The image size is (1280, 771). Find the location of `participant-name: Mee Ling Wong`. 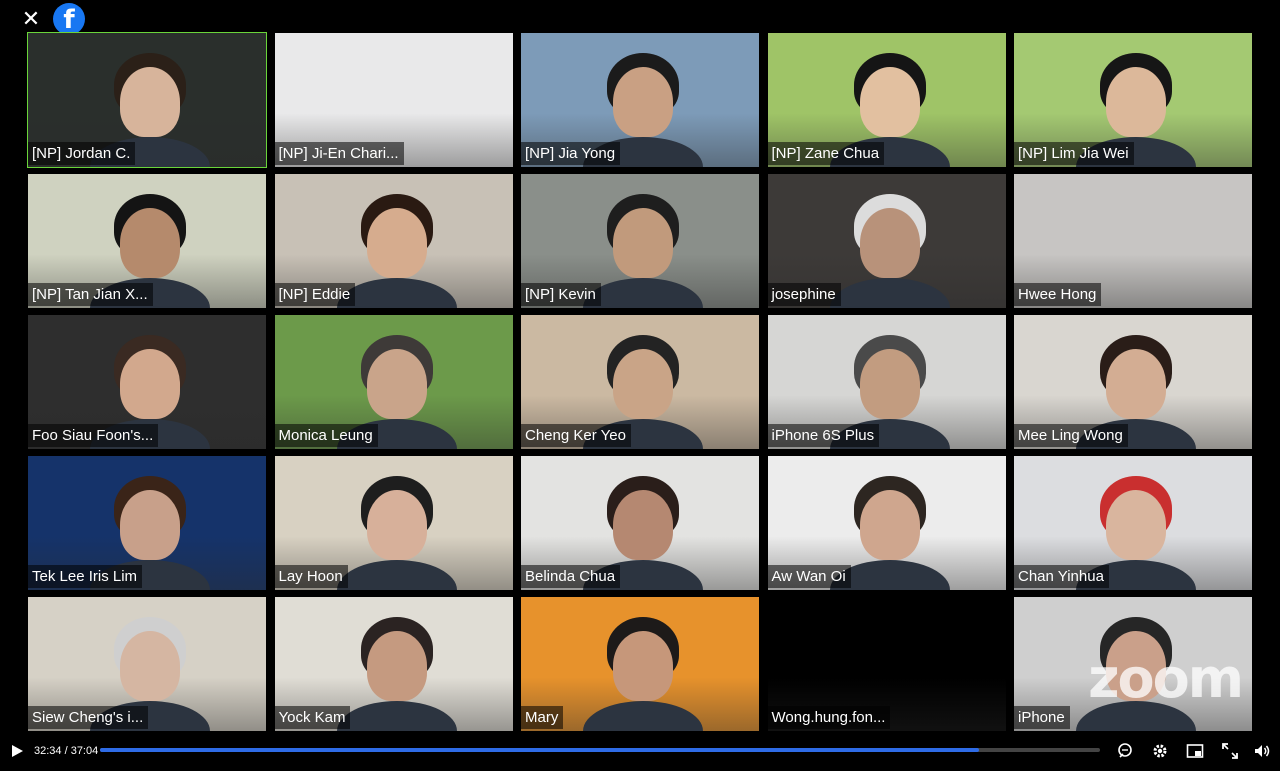

participant-name: Mee Ling Wong is located at coordinates (1071, 435).